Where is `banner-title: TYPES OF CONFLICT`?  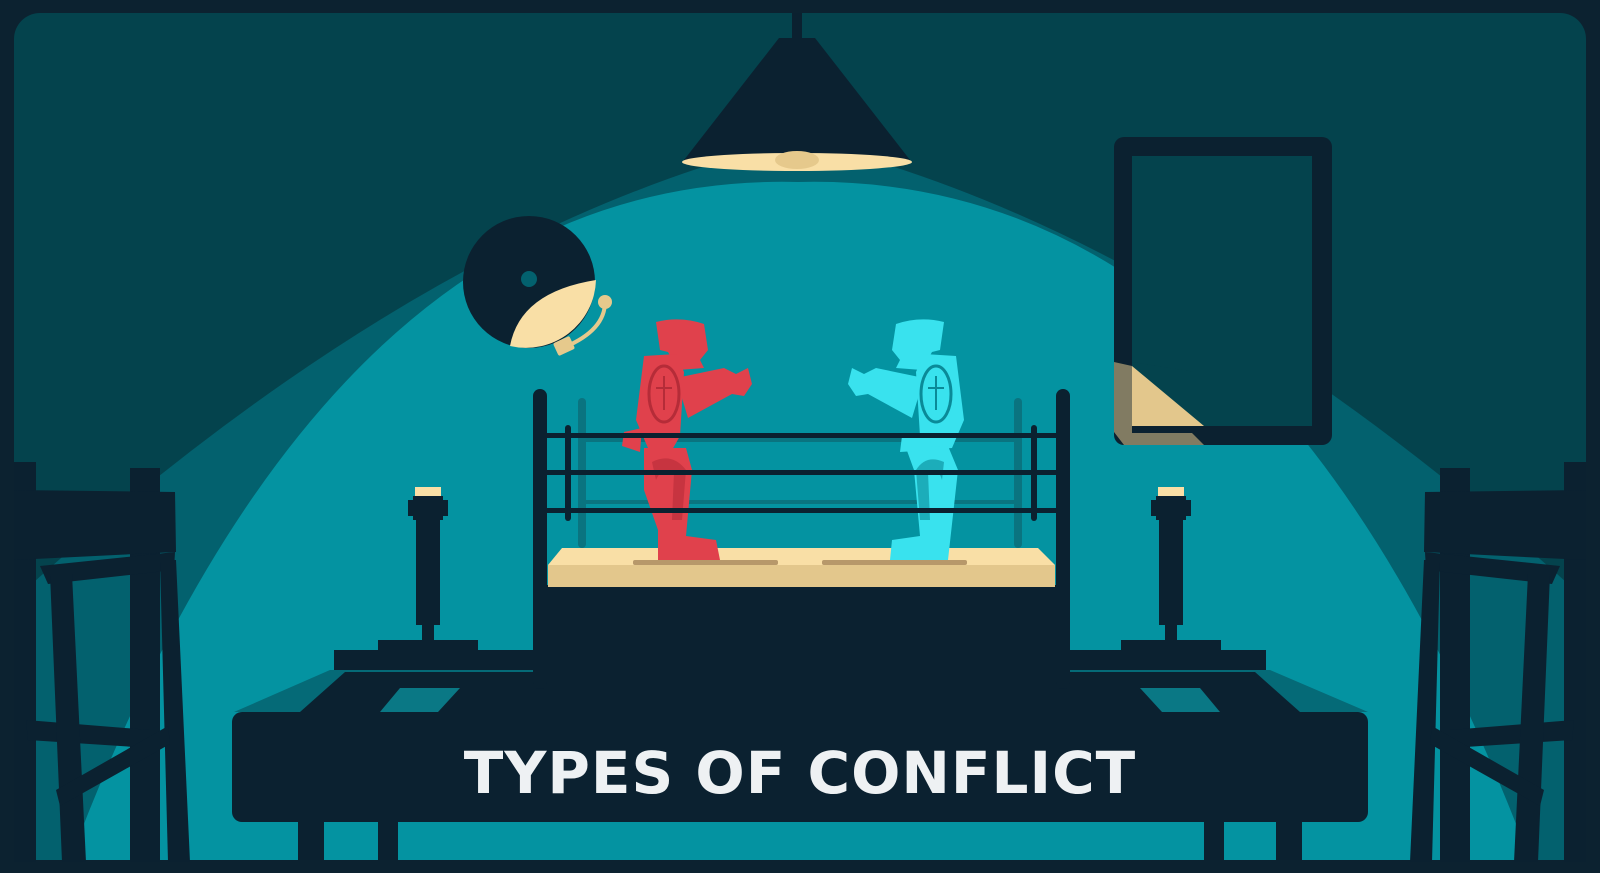
banner-title: TYPES OF CONFLICT is located at coordinates (800, 773).